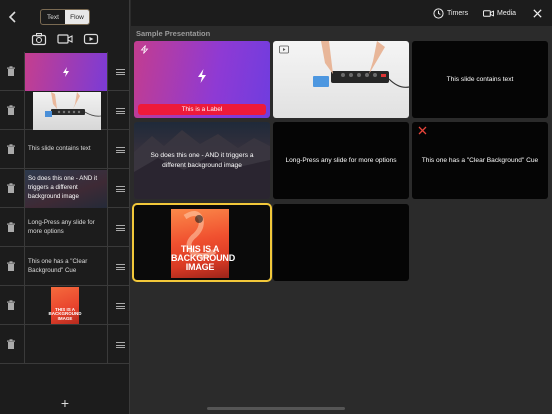 This screenshot has height=414, width=552. I want to click on add-slide-button: +, so click(65, 403).